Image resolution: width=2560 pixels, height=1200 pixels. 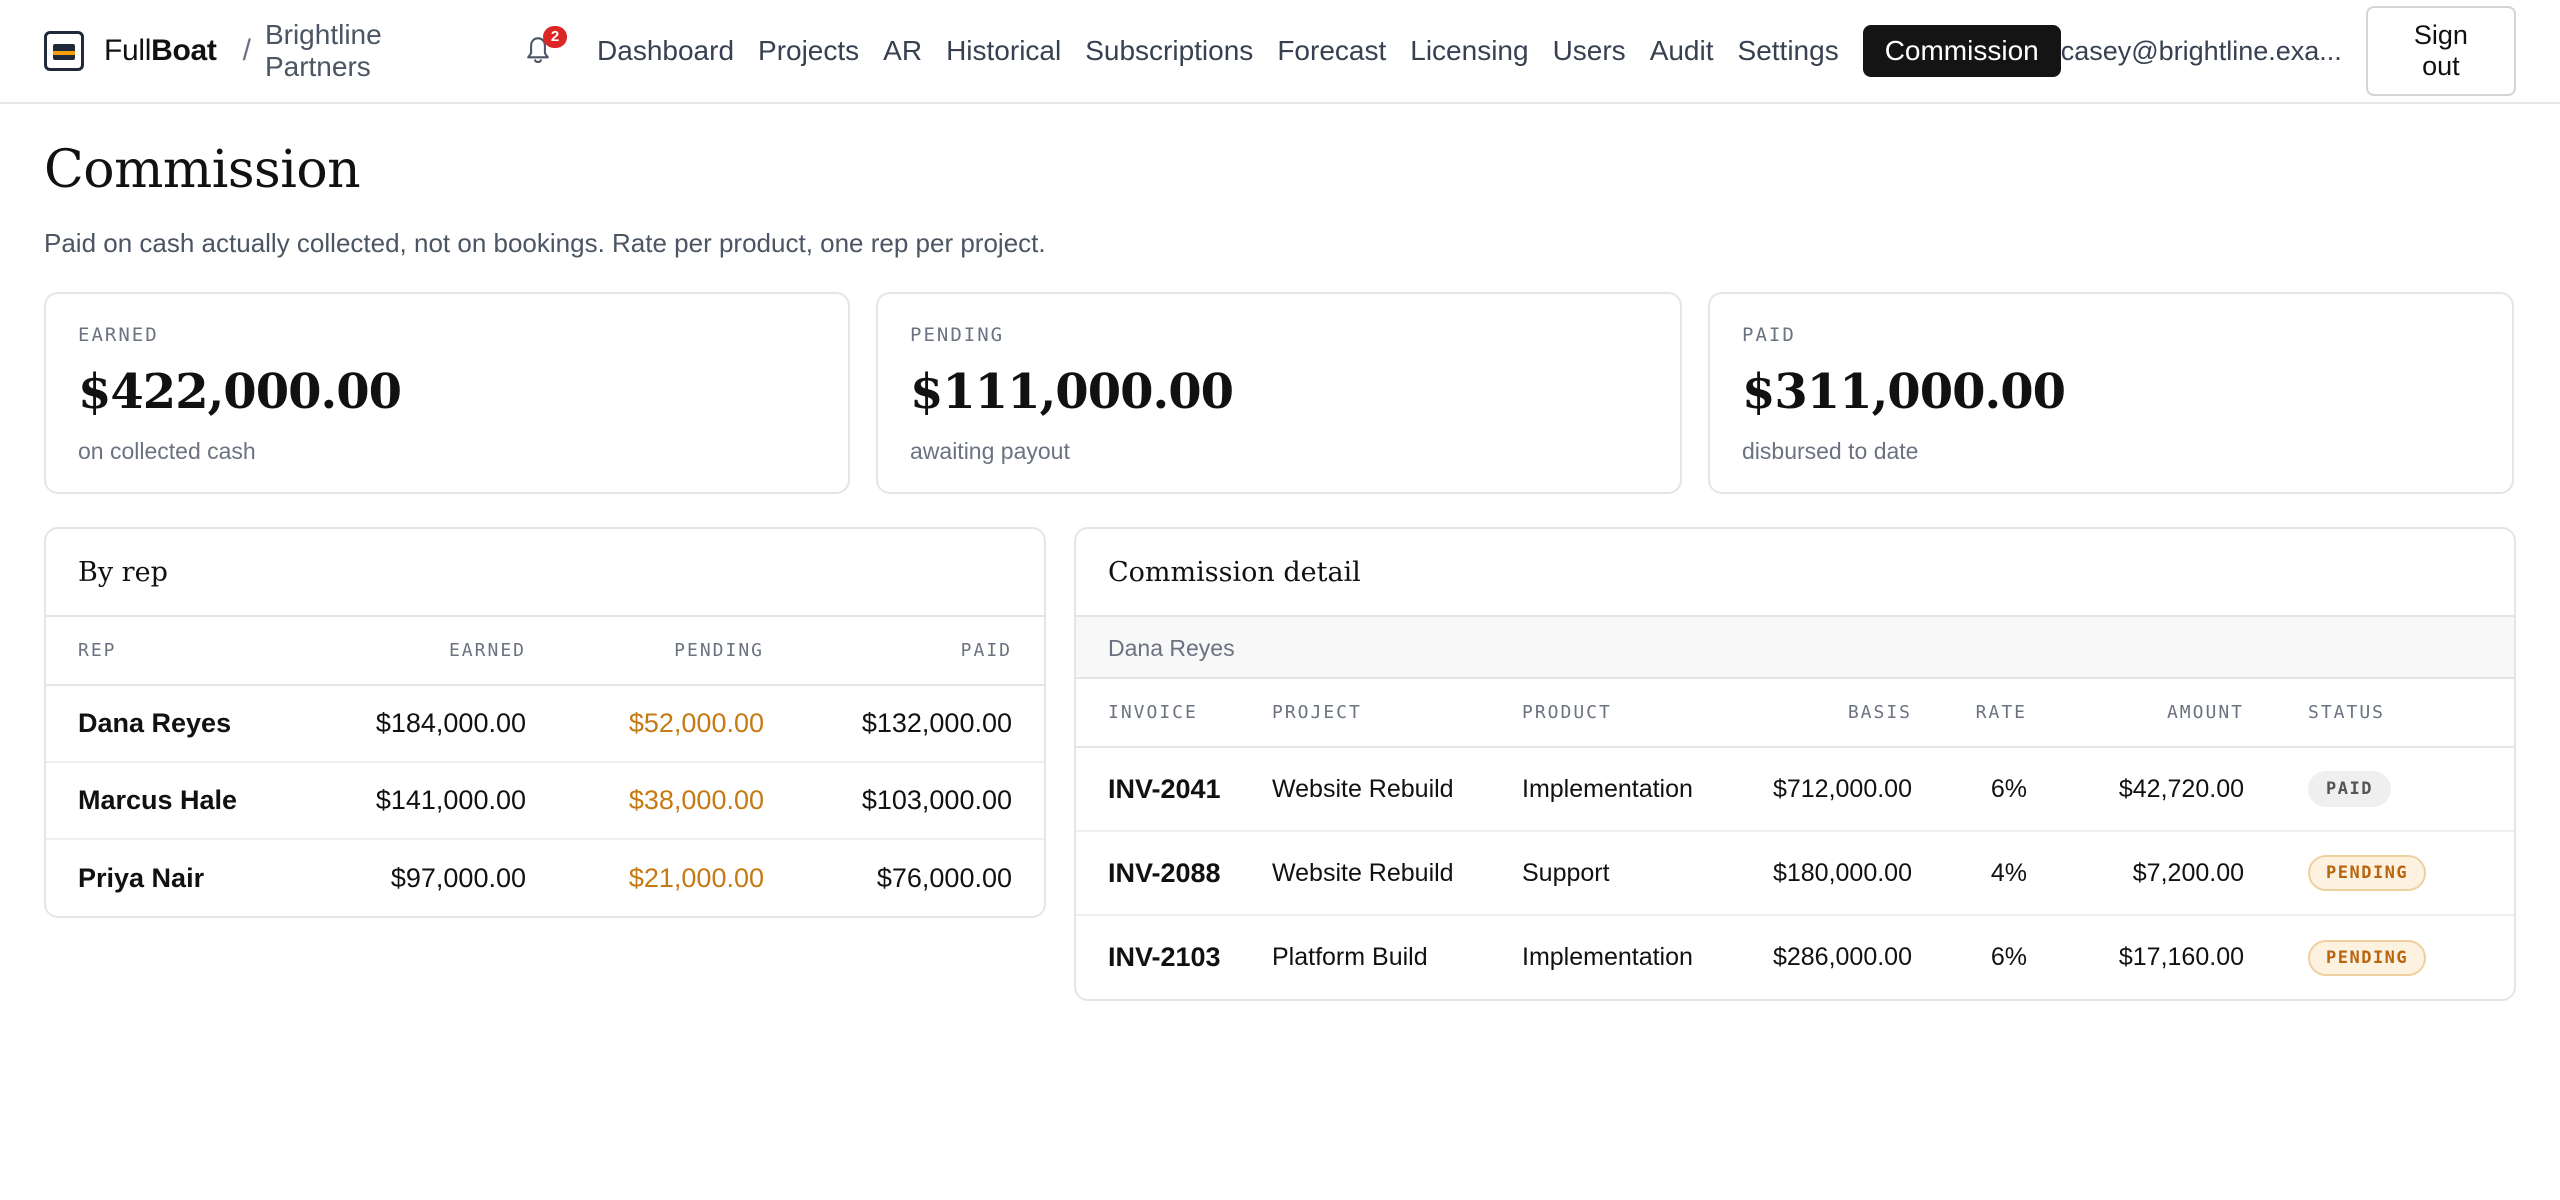 I want to click on nav-commission: Commission, so click(x=1961, y=51).